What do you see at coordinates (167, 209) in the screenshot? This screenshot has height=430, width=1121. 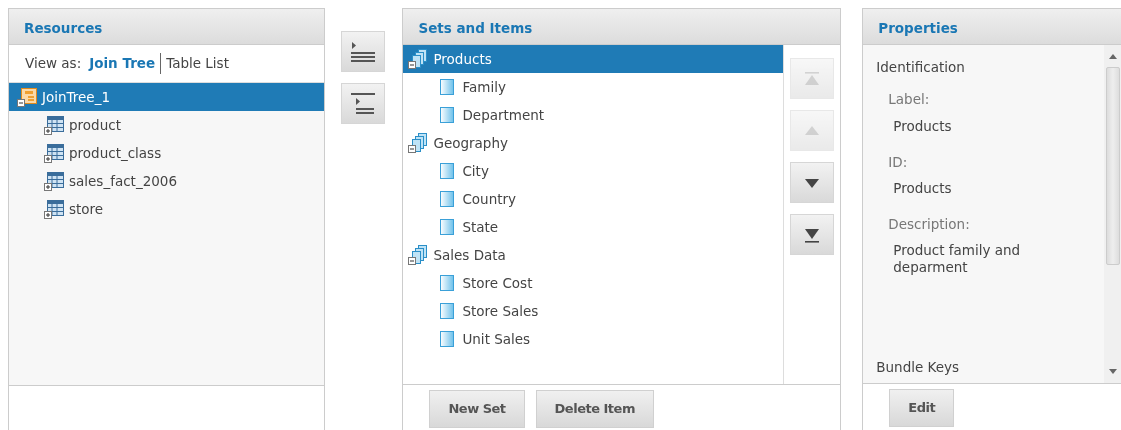 I see `tree-item: store` at bounding box center [167, 209].